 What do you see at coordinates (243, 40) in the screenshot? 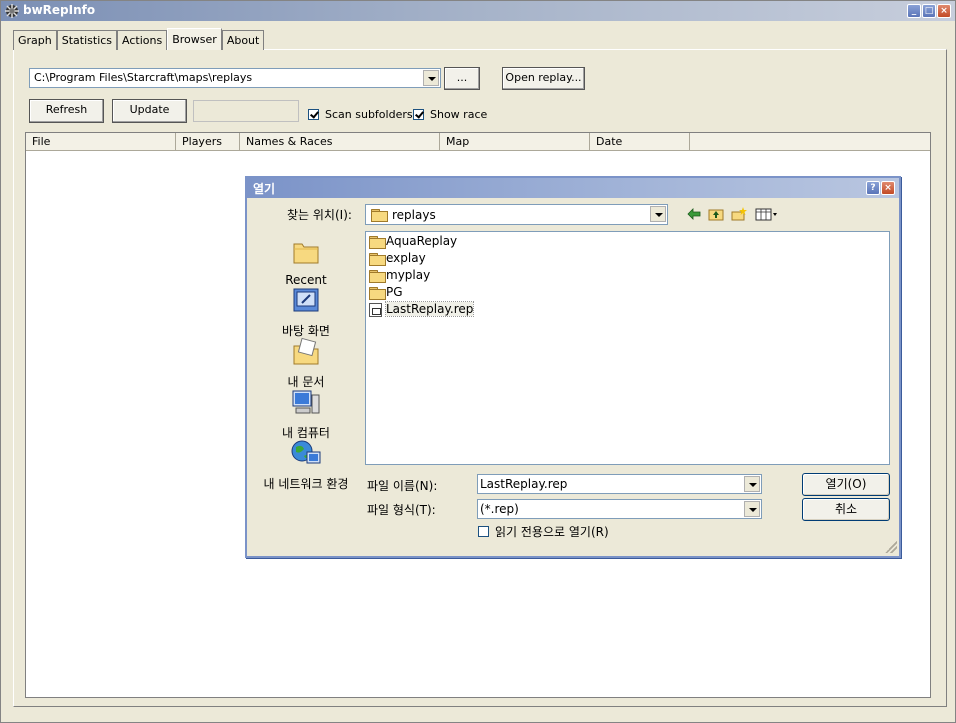
I see `tab-about: About` at bounding box center [243, 40].